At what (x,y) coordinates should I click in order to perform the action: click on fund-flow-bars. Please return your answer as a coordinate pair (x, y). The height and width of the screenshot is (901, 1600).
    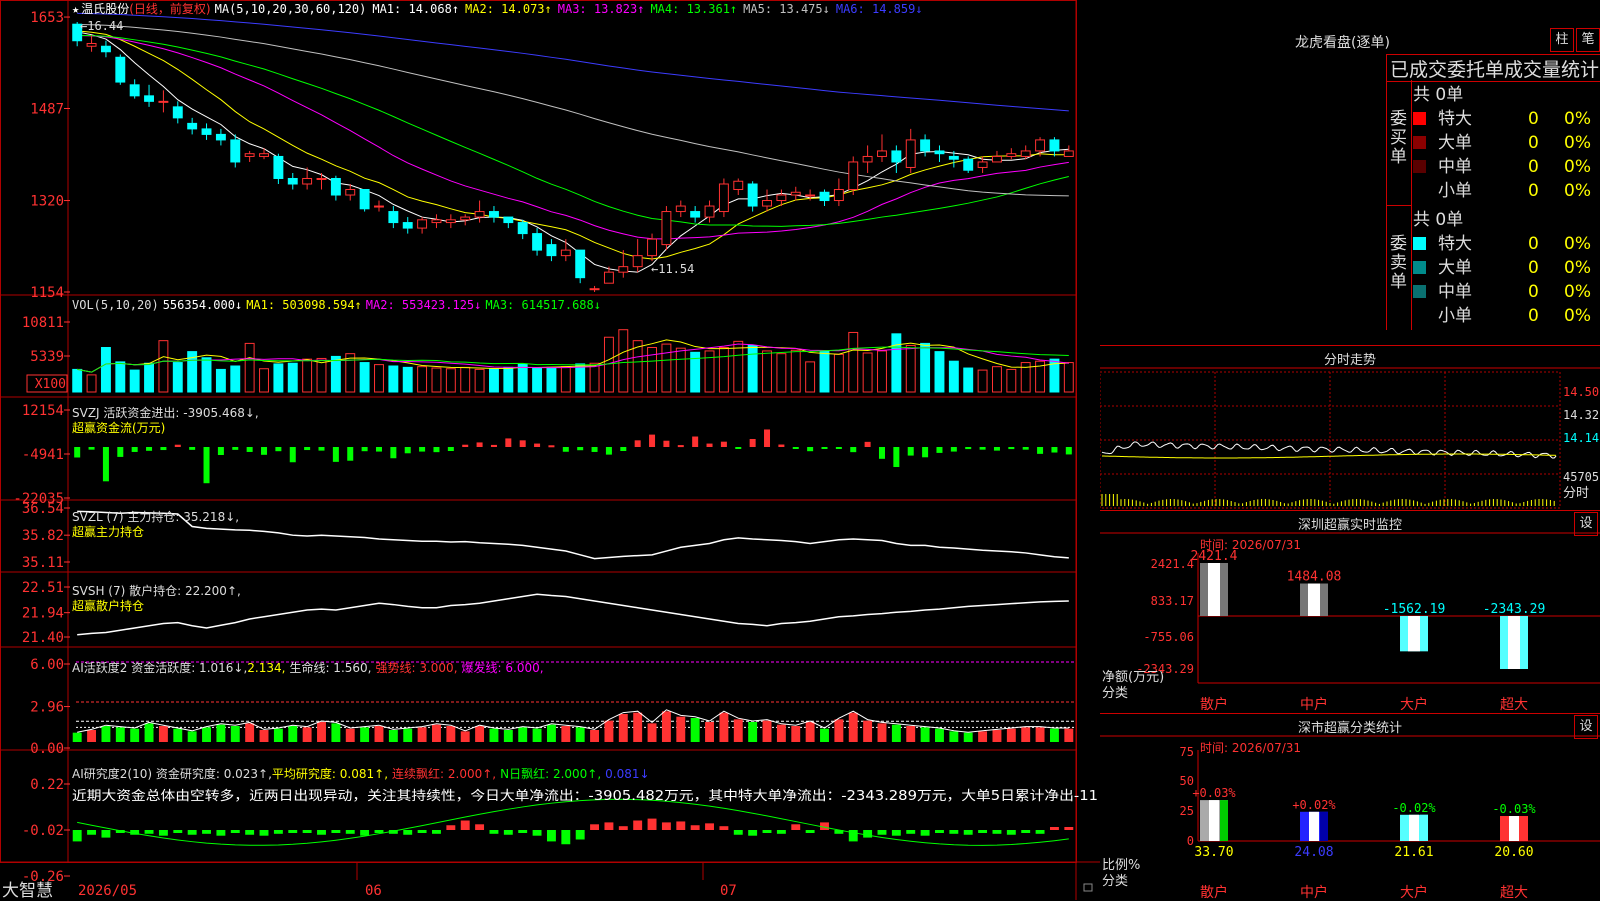
    Looking at the image, I should click on (573, 456).